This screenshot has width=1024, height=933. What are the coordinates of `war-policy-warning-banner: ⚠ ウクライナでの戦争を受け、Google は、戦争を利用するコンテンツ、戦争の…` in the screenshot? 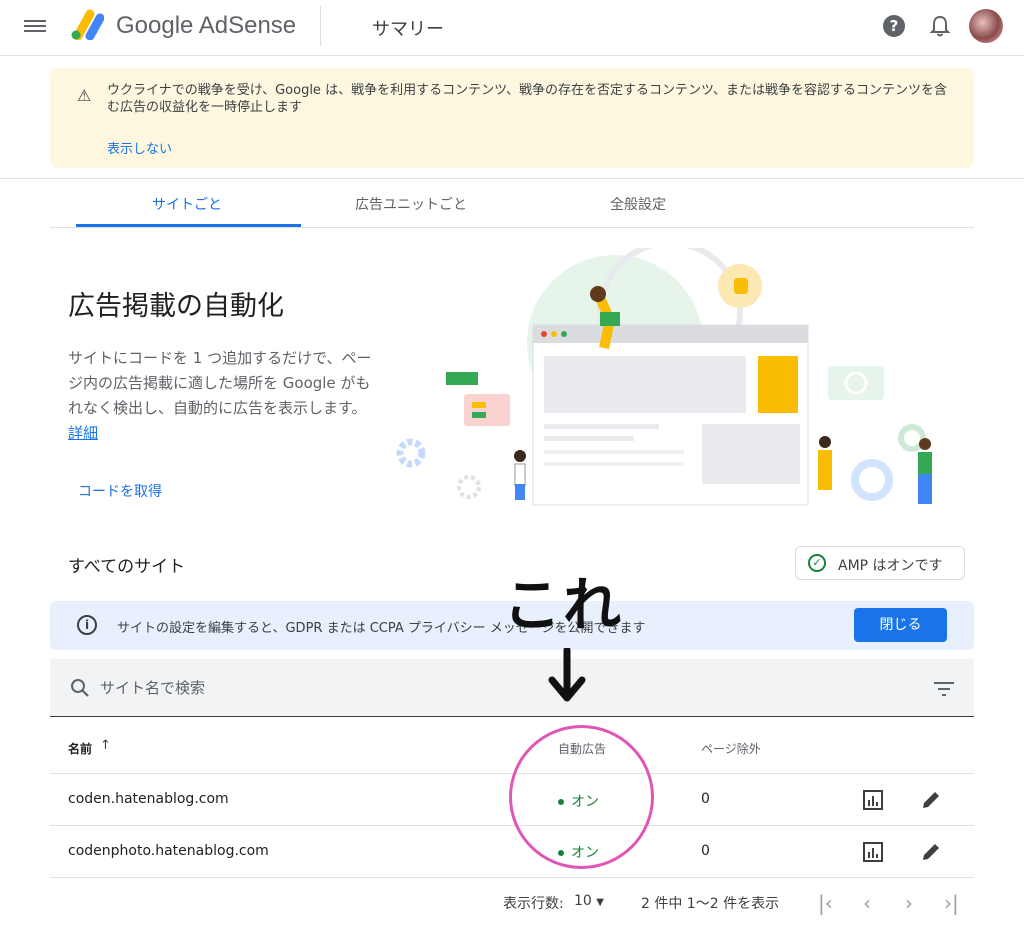 It's located at (512, 118).